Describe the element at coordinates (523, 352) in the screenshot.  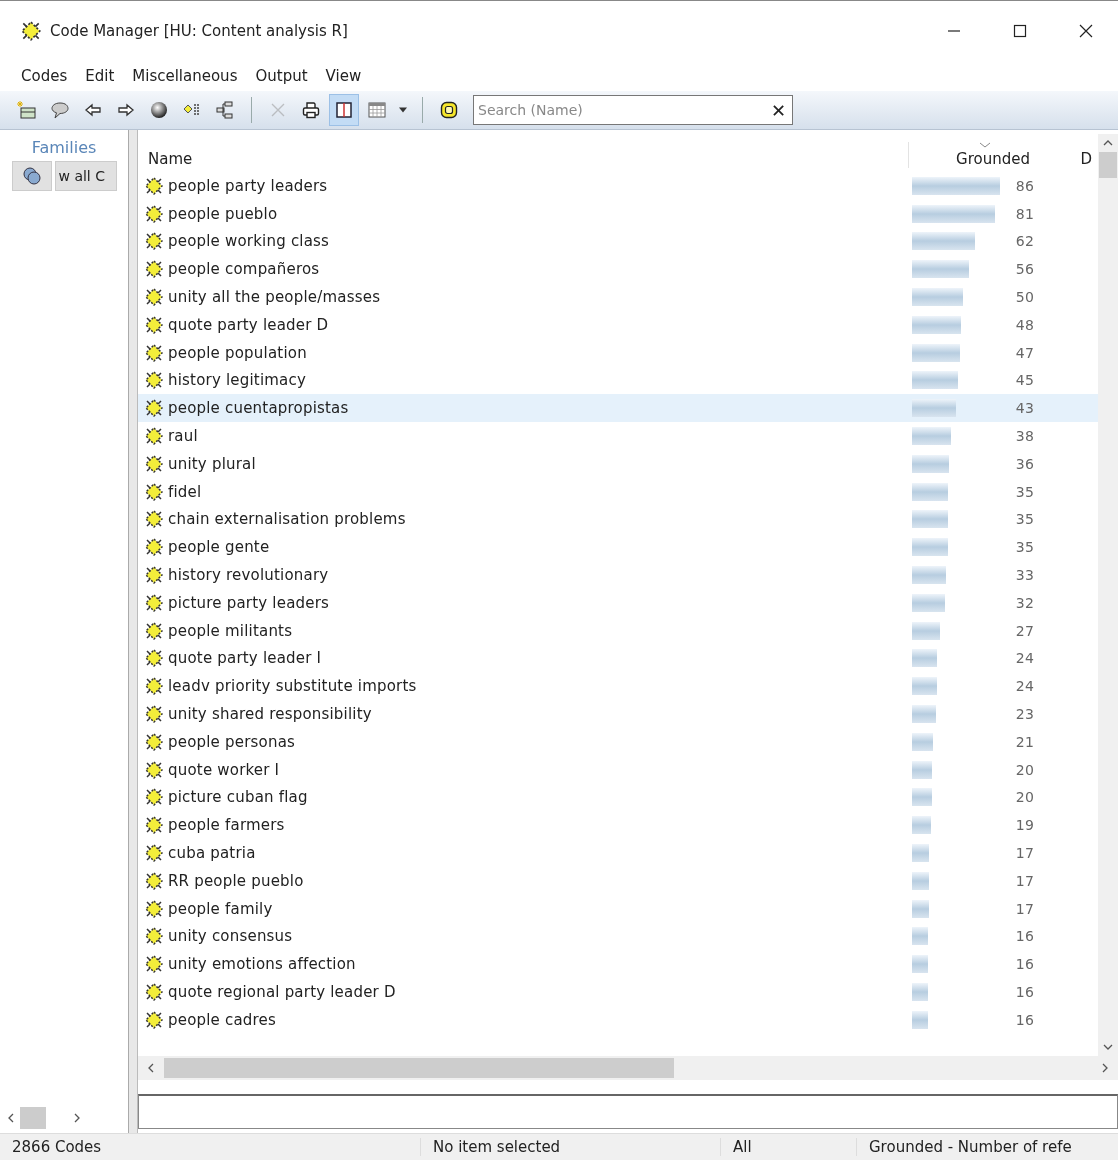
I see `table-cell: people population` at that location.